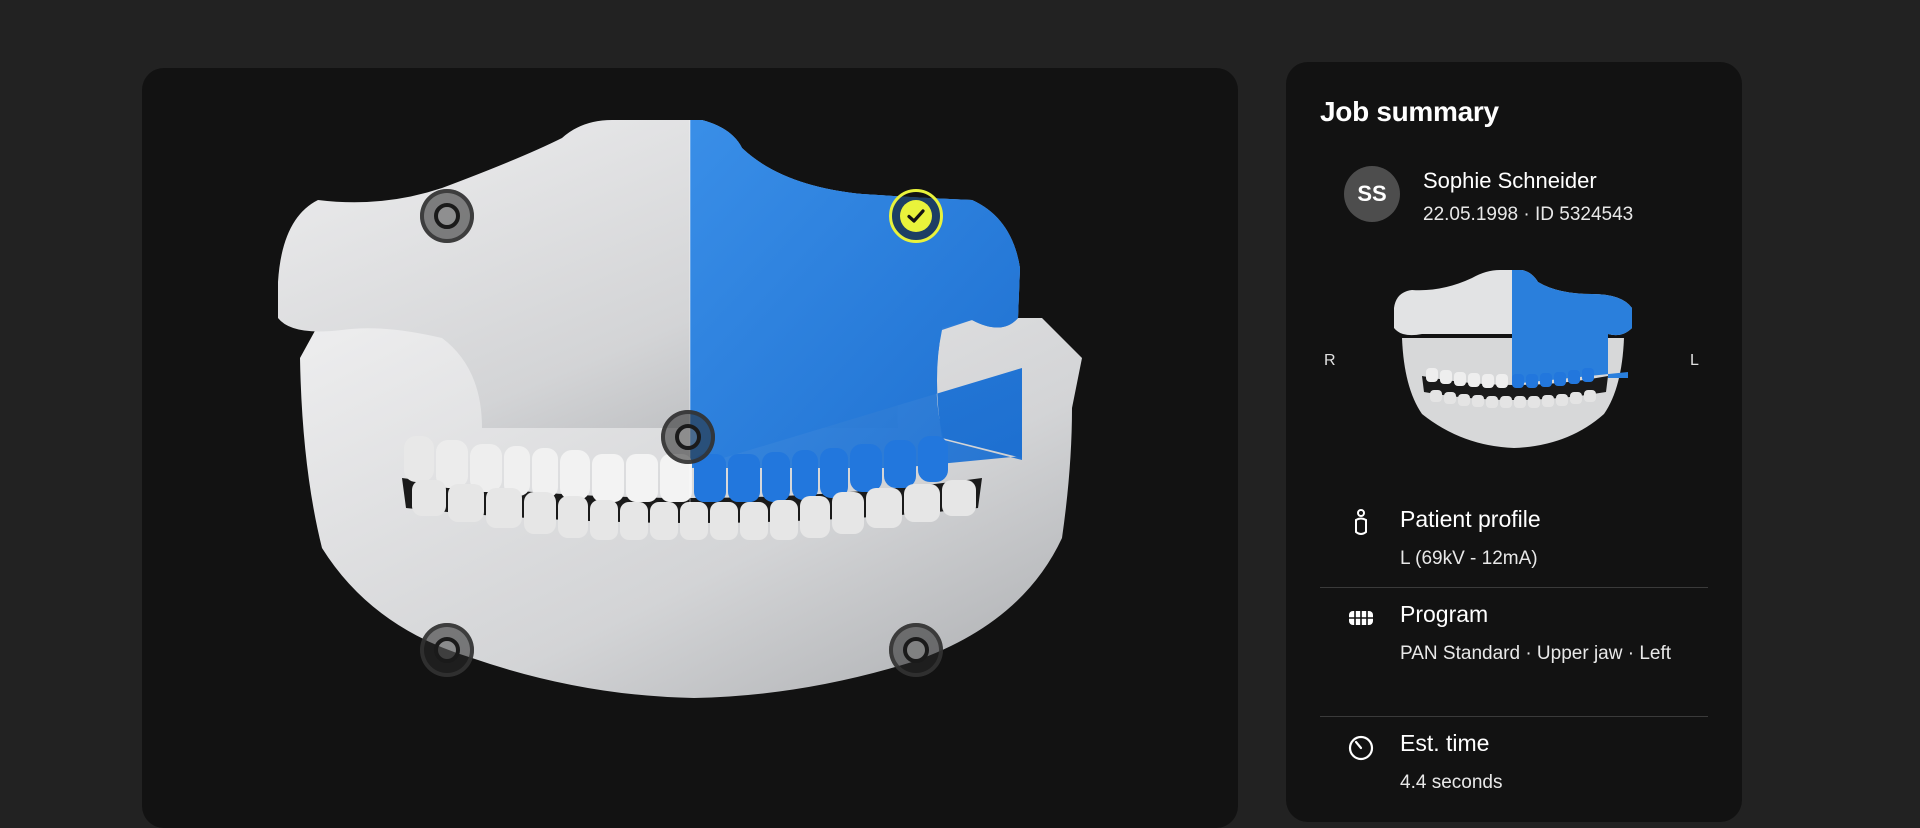 The image size is (1920, 828). Describe the element at coordinates (1330, 360) in the screenshot. I see `orientation-right-label: R` at that location.